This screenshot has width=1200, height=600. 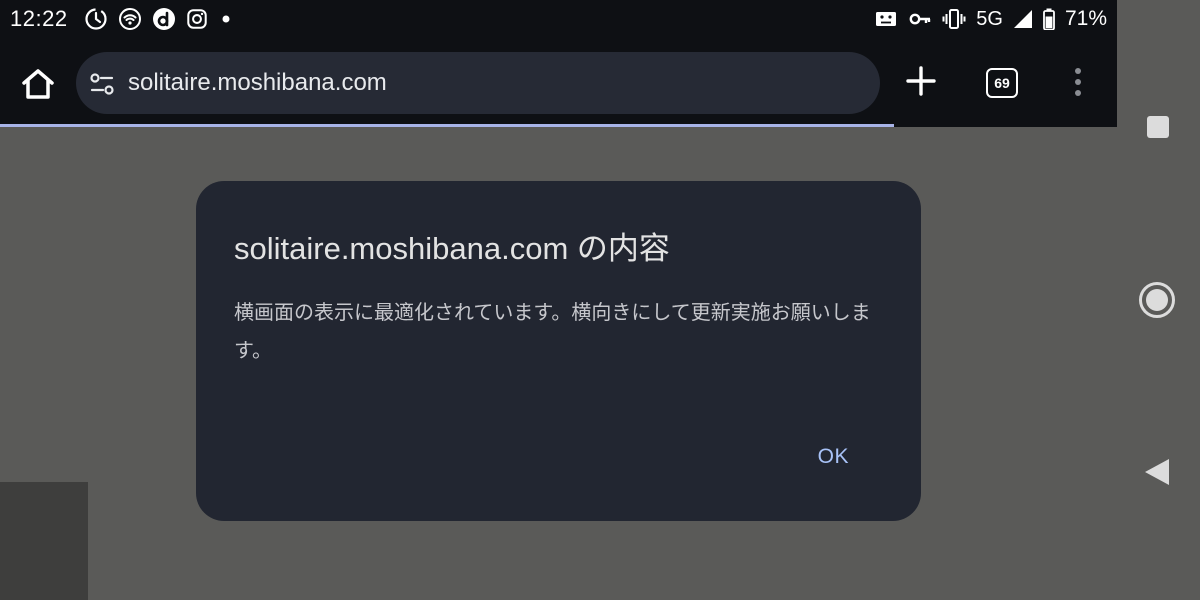 I want to click on status-notification-icons, so click(x=159, y=19).